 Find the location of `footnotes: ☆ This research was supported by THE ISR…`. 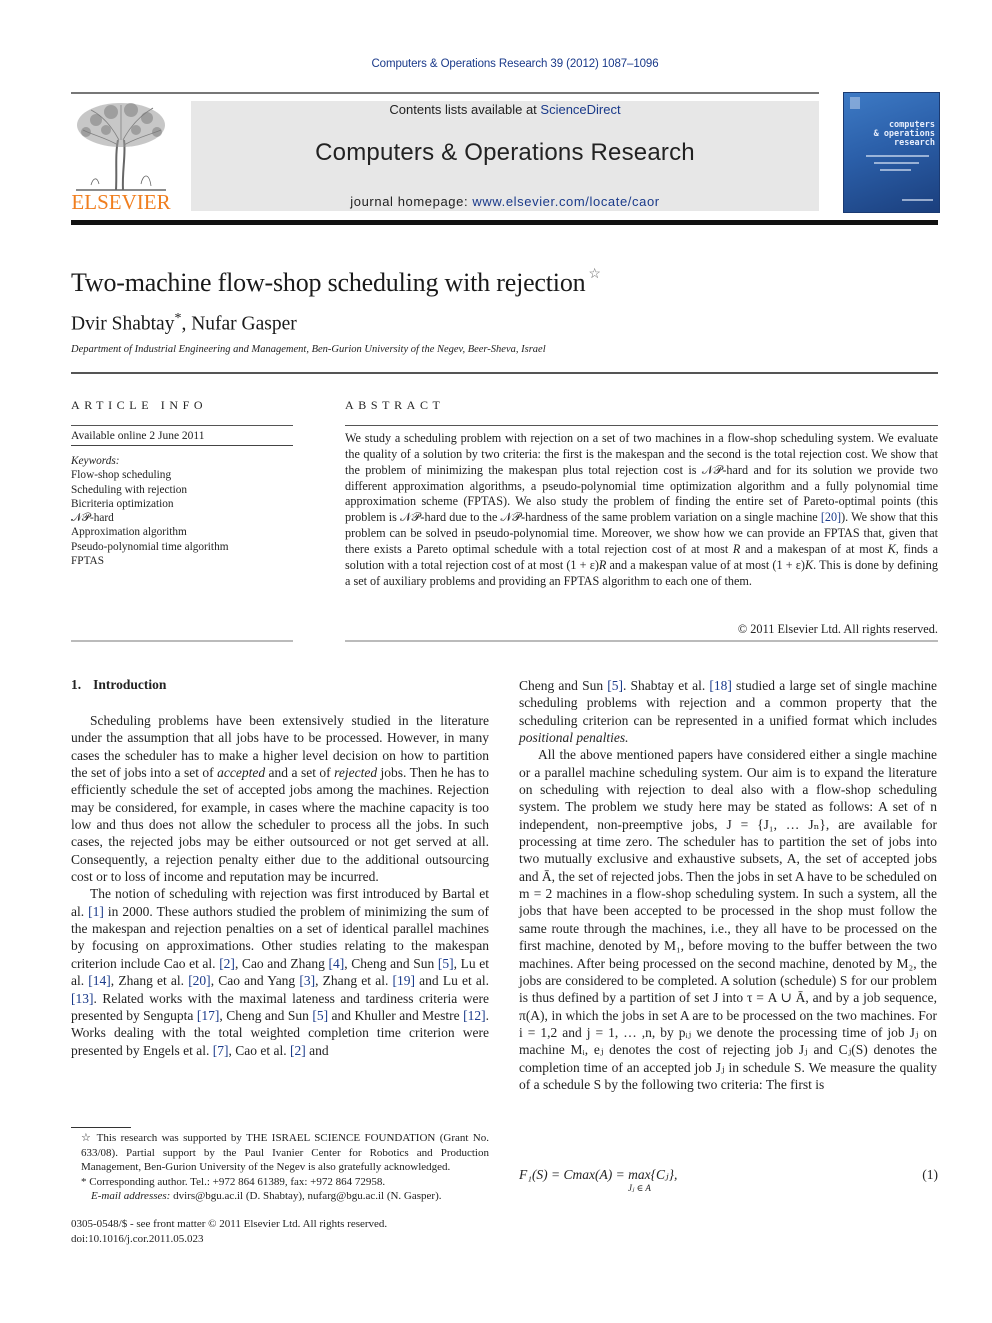

footnotes: ☆ This research was supported by THE ISR… is located at coordinates (280, 1167).